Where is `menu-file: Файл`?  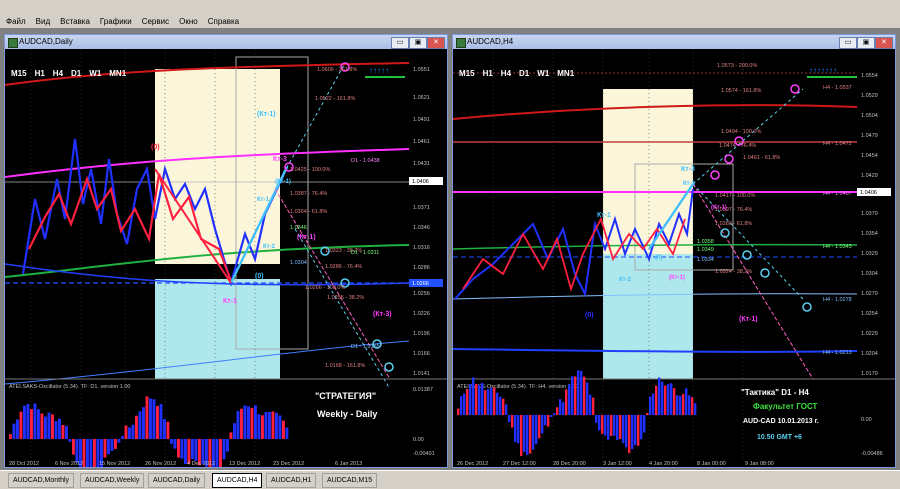
menu-file: Файл is located at coordinates (16, 21).